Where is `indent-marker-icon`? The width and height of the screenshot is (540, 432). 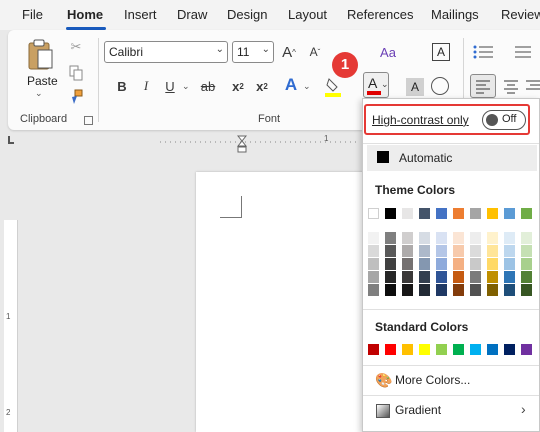
indent-marker-icon is located at coordinates (242, 144).